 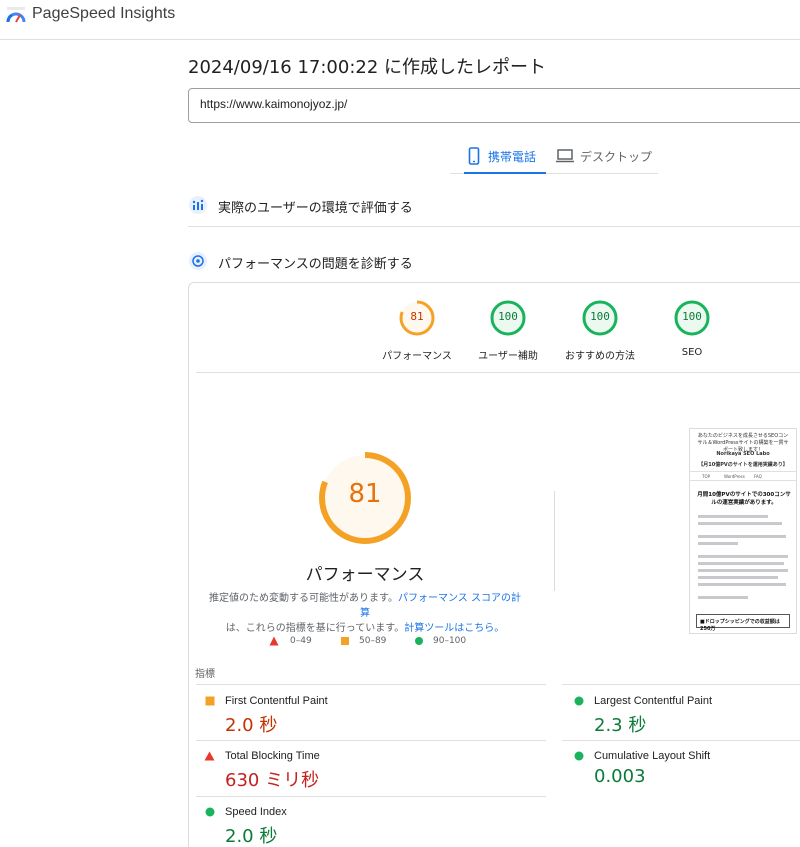 What do you see at coordinates (692, 352) in the screenshot?
I see `seo-gauge-label: SEO` at bounding box center [692, 352].